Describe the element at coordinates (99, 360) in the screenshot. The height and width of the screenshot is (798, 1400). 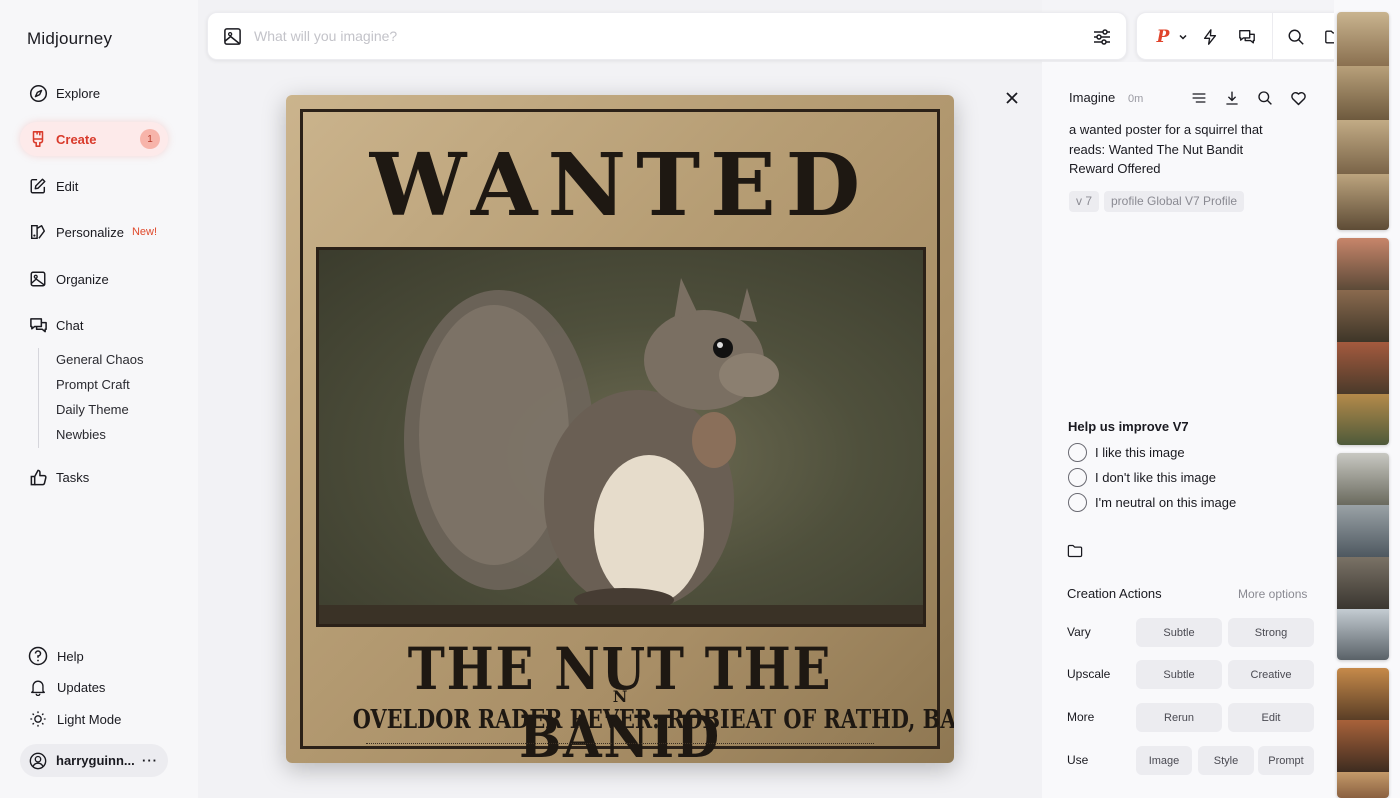
I see `chat-room-general-chaos: General Chaos` at that location.